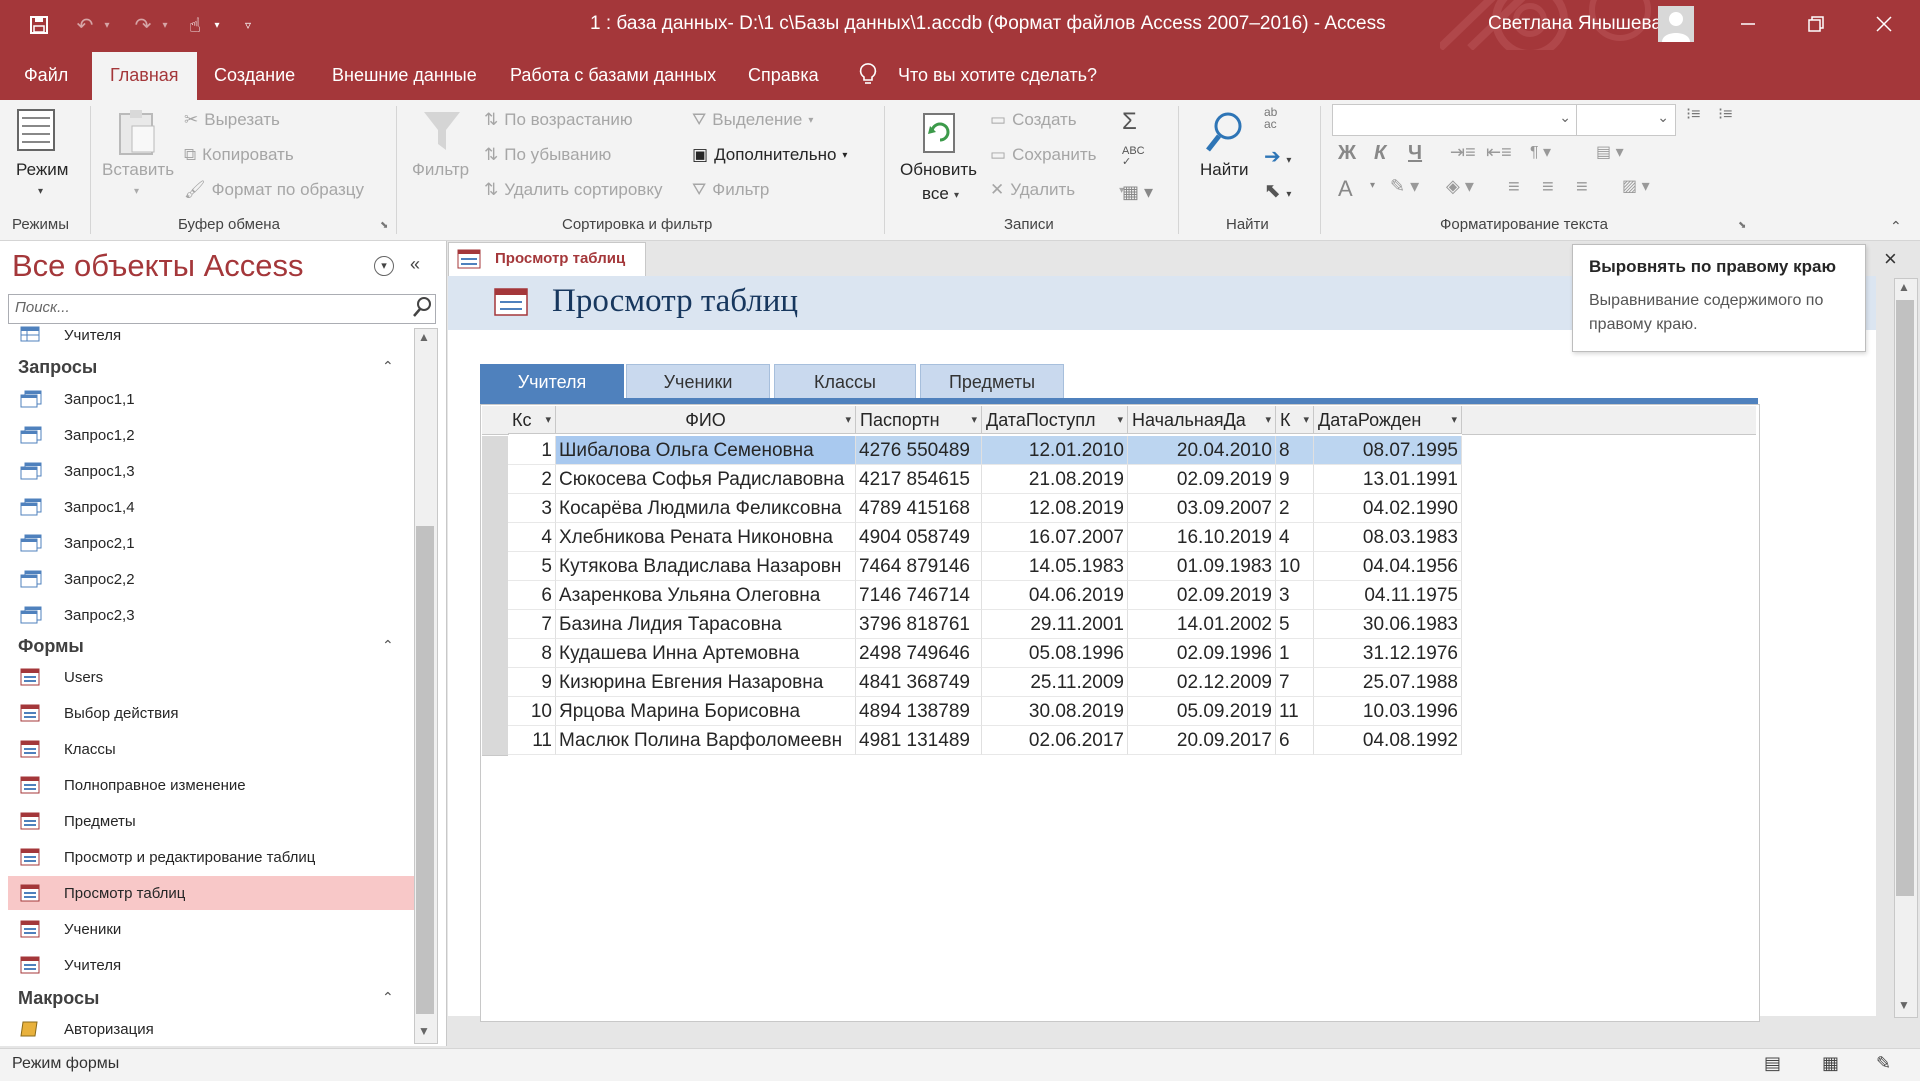 This screenshot has width=1920, height=1081. I want to click on tab-external-data: Внешние данные, so click(404, 75).